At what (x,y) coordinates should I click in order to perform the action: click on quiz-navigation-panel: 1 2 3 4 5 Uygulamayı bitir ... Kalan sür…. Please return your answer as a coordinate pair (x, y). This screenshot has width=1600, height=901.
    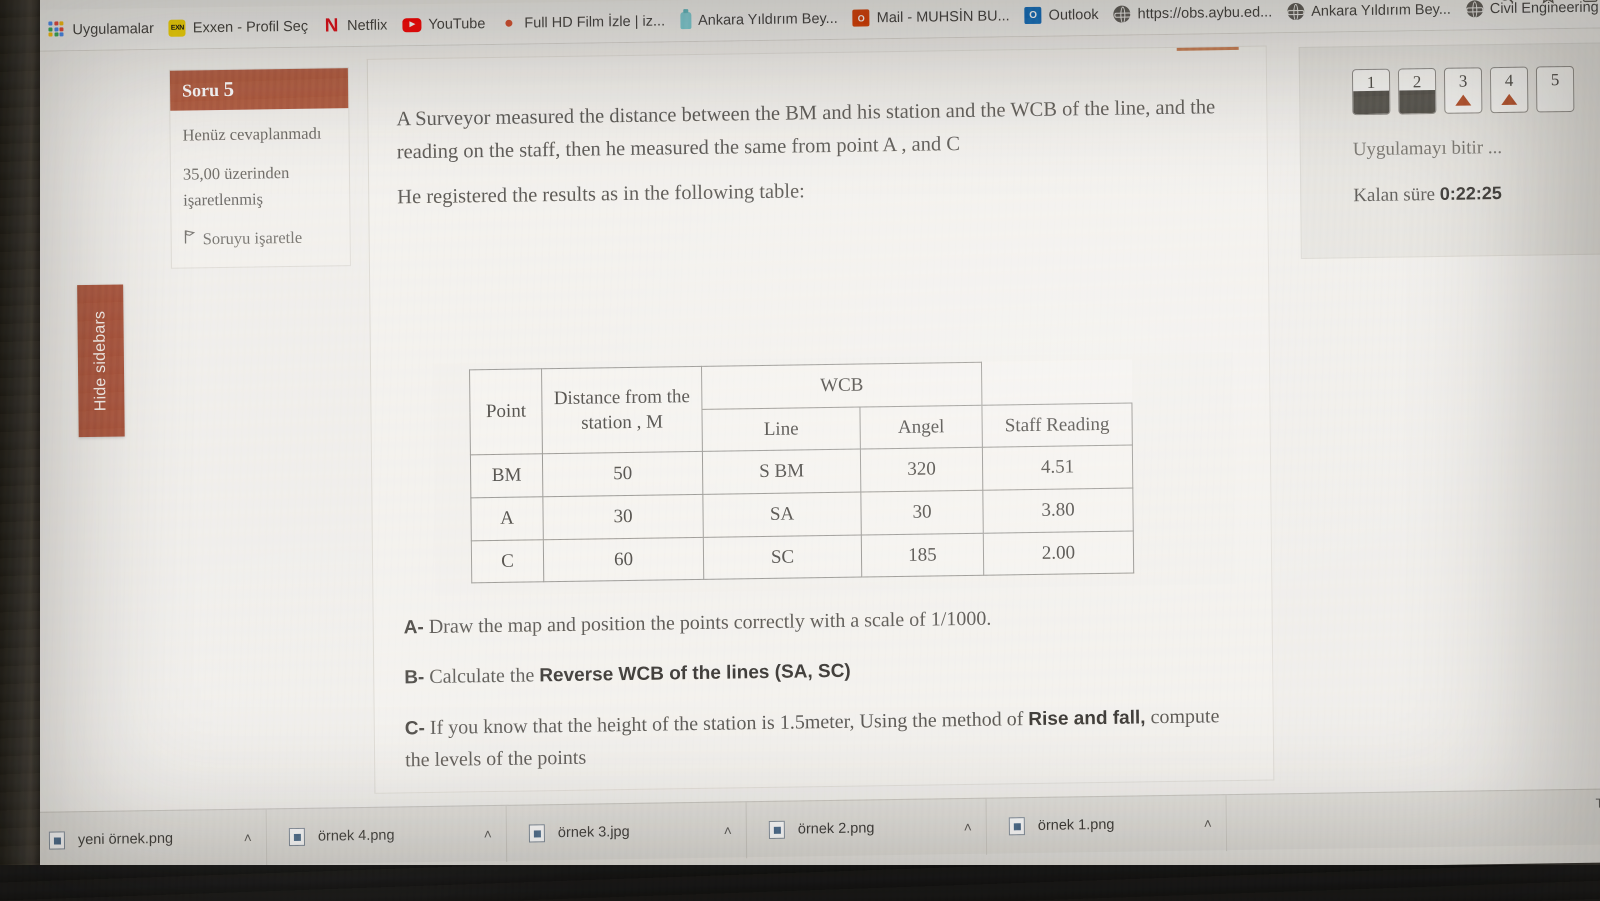
    Looking at the image, I should click on (1449, 150).